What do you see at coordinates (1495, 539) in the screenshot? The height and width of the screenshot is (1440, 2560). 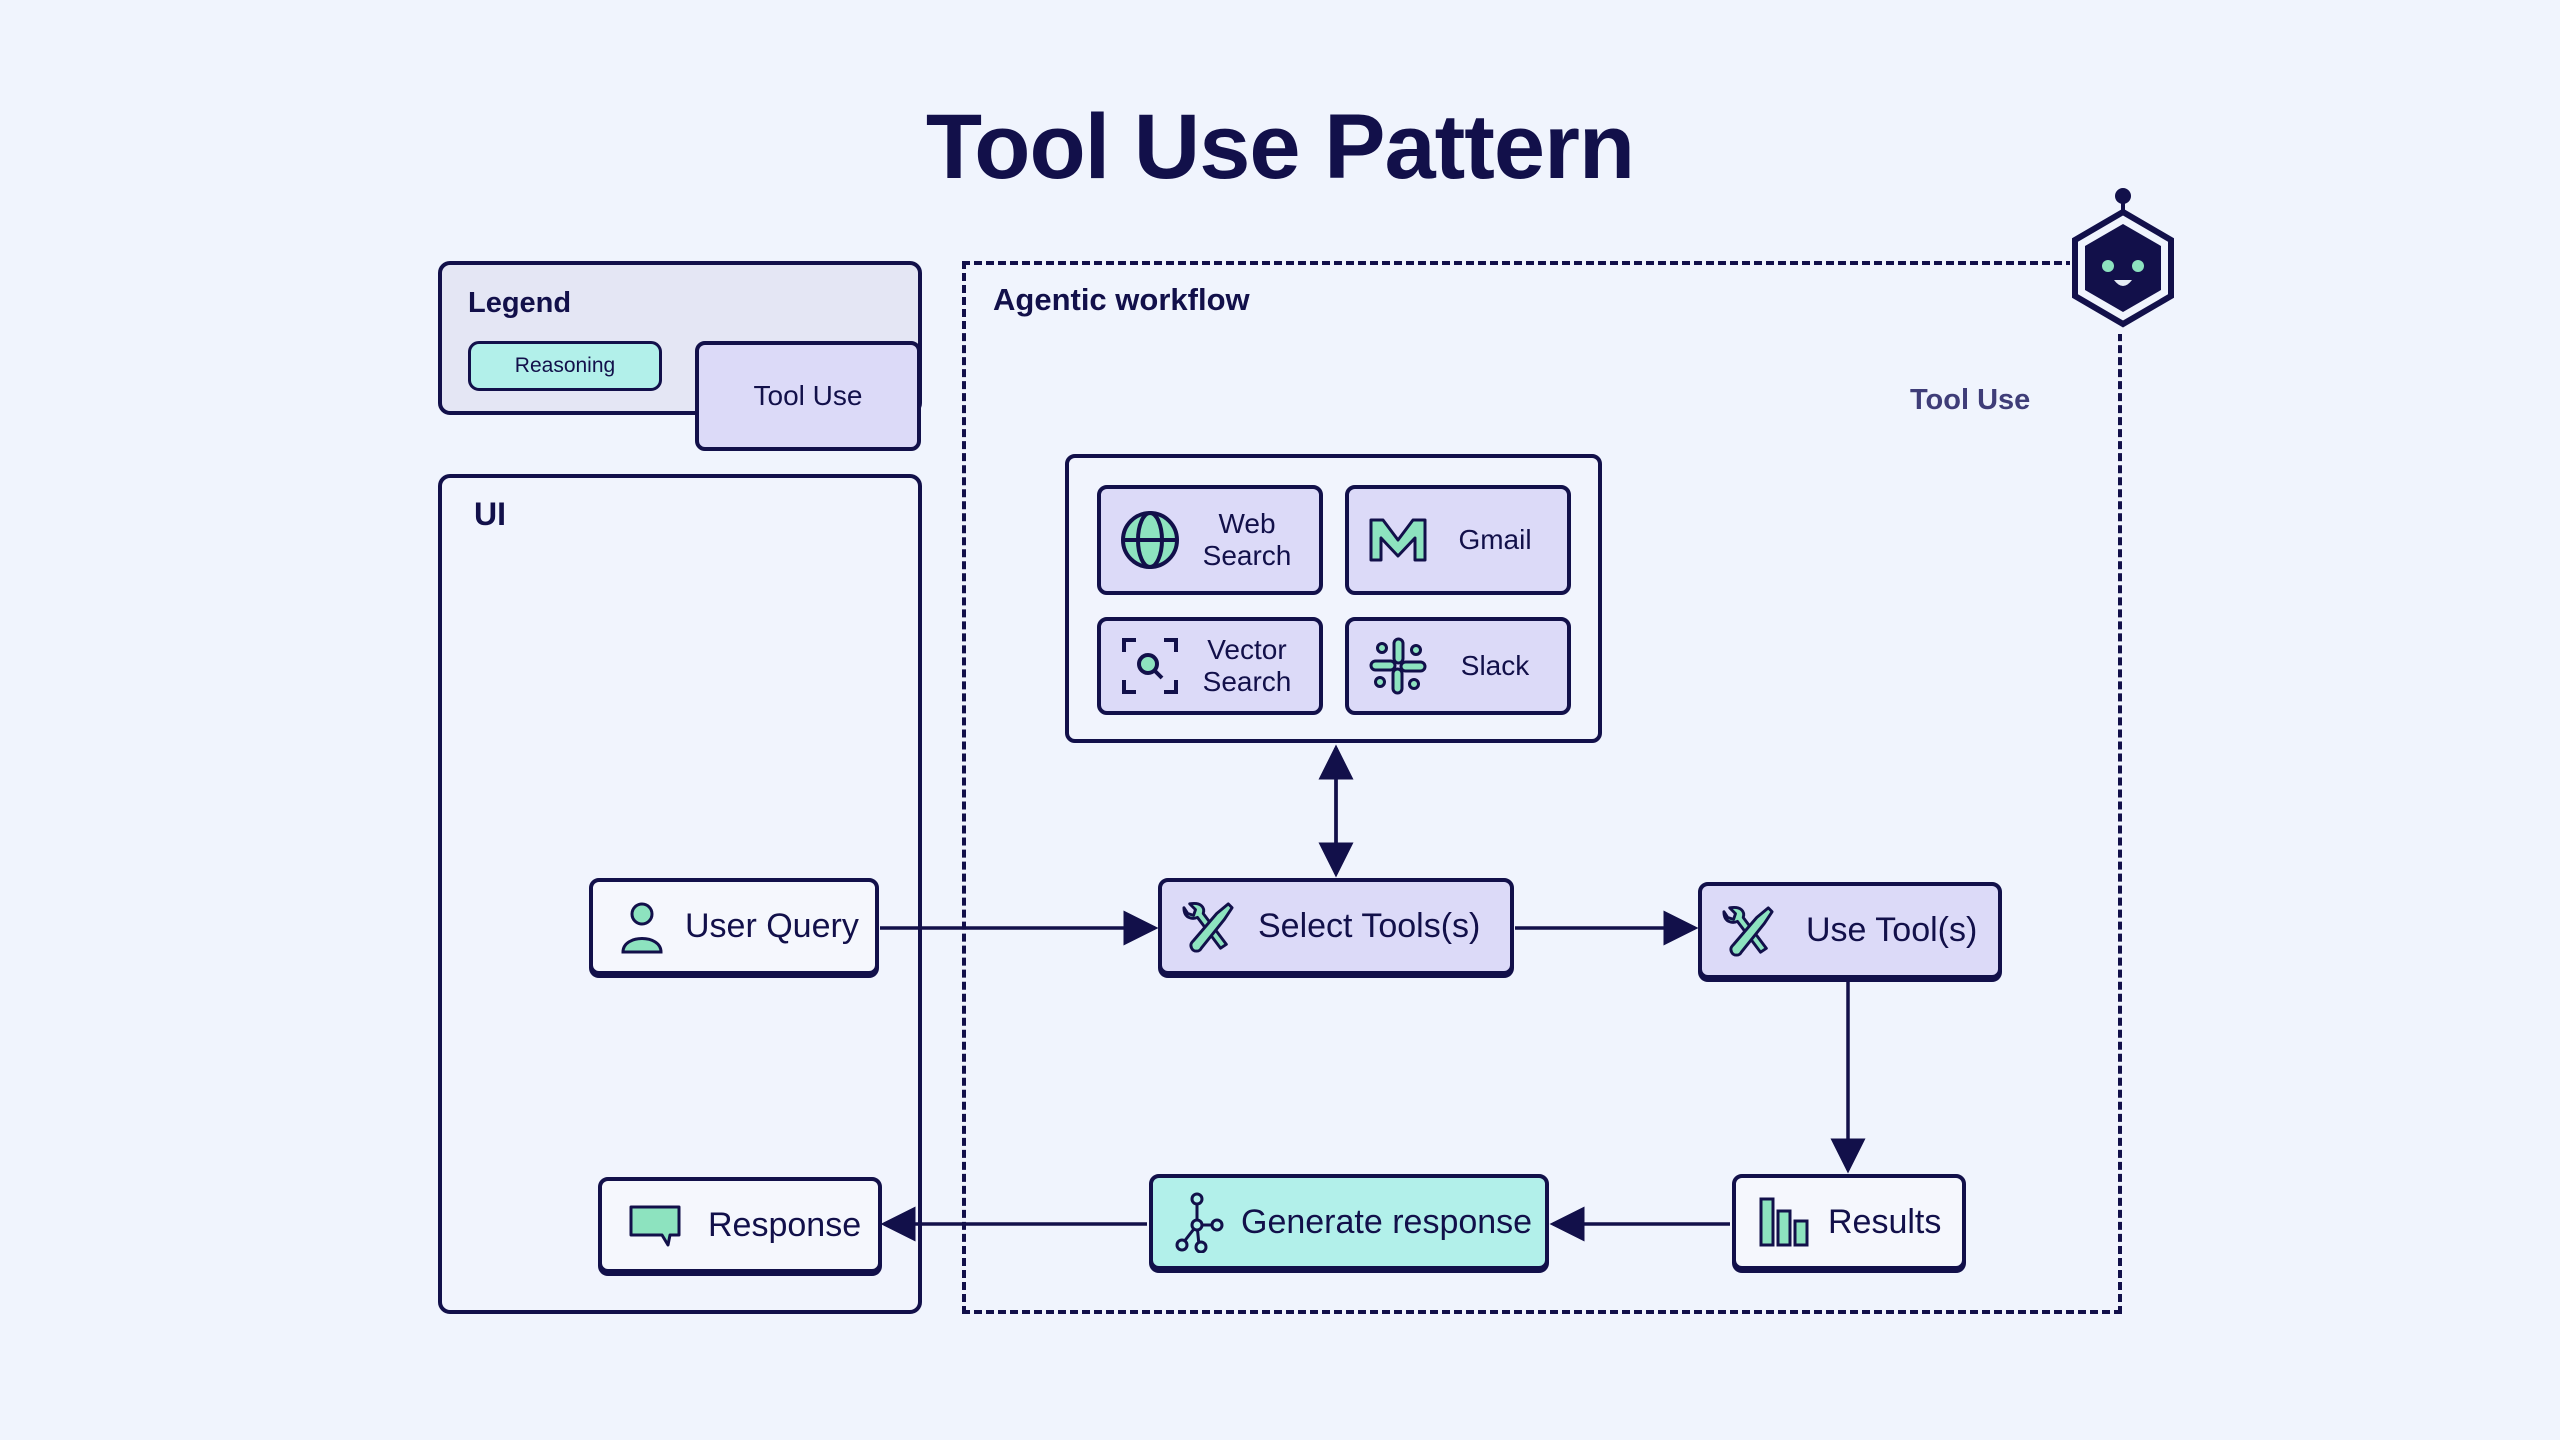 I see `tool-gmail-label: Gmail` at bounding box center [1495, 539].